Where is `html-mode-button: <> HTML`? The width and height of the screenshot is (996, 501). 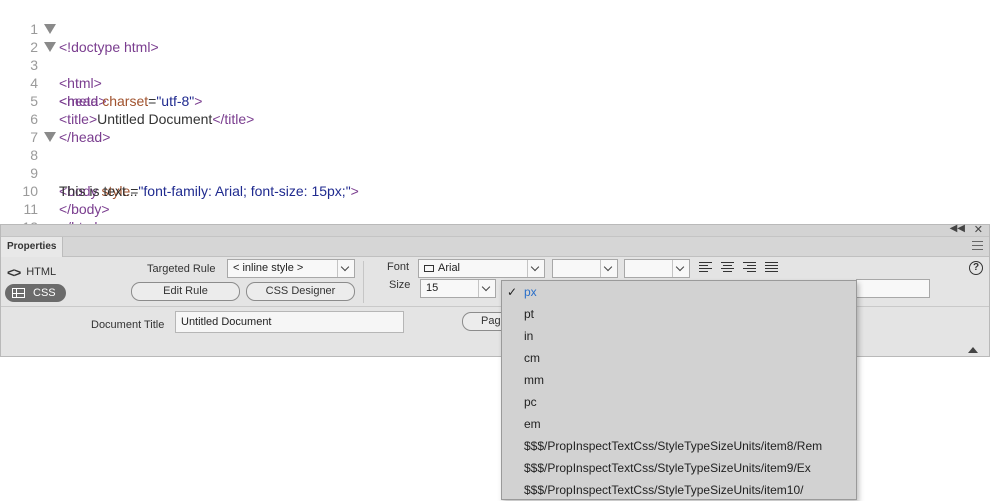
html-mode-button: <> HTML is located at coordinates (31, 272).